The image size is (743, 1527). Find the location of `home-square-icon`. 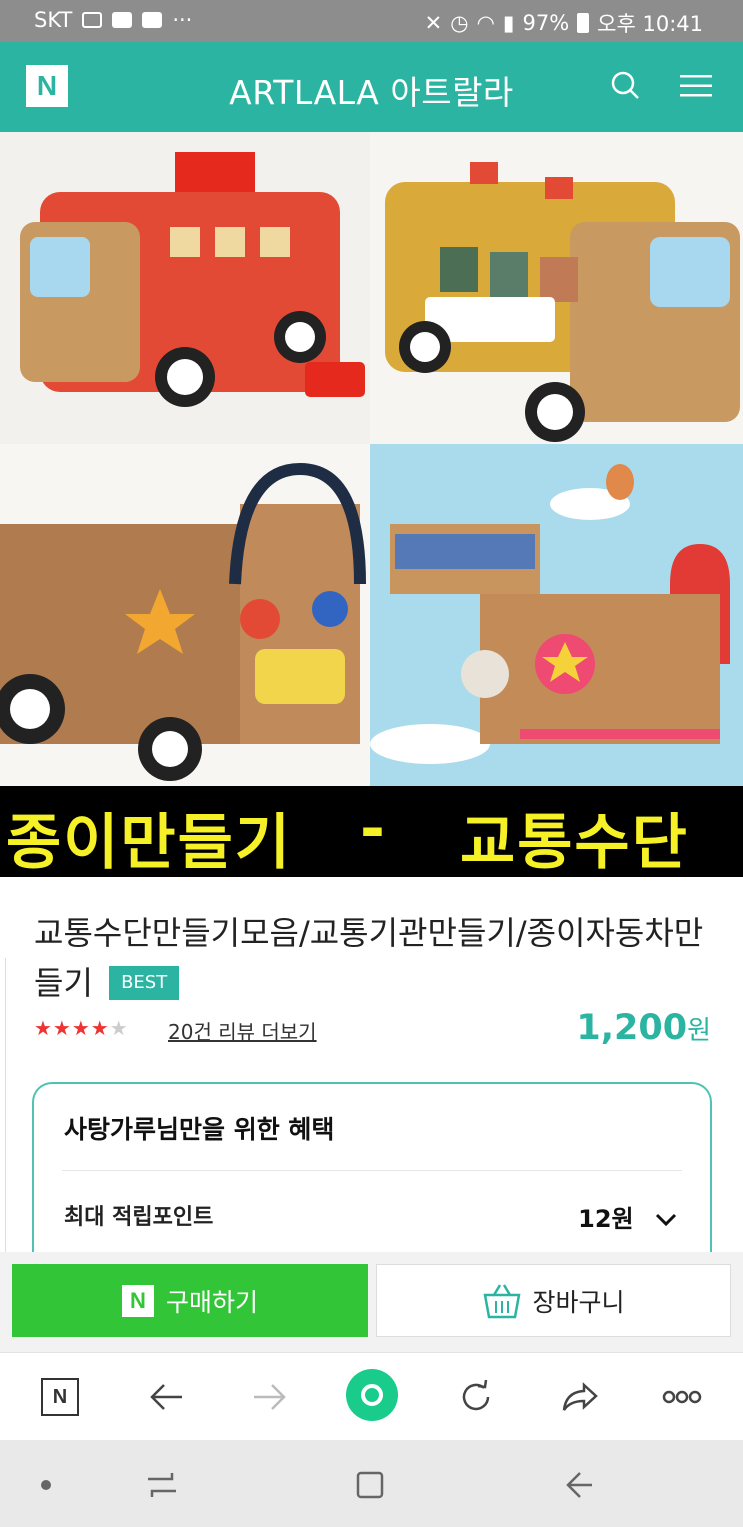

home-square-icon is located at coordinates (370, 1485).